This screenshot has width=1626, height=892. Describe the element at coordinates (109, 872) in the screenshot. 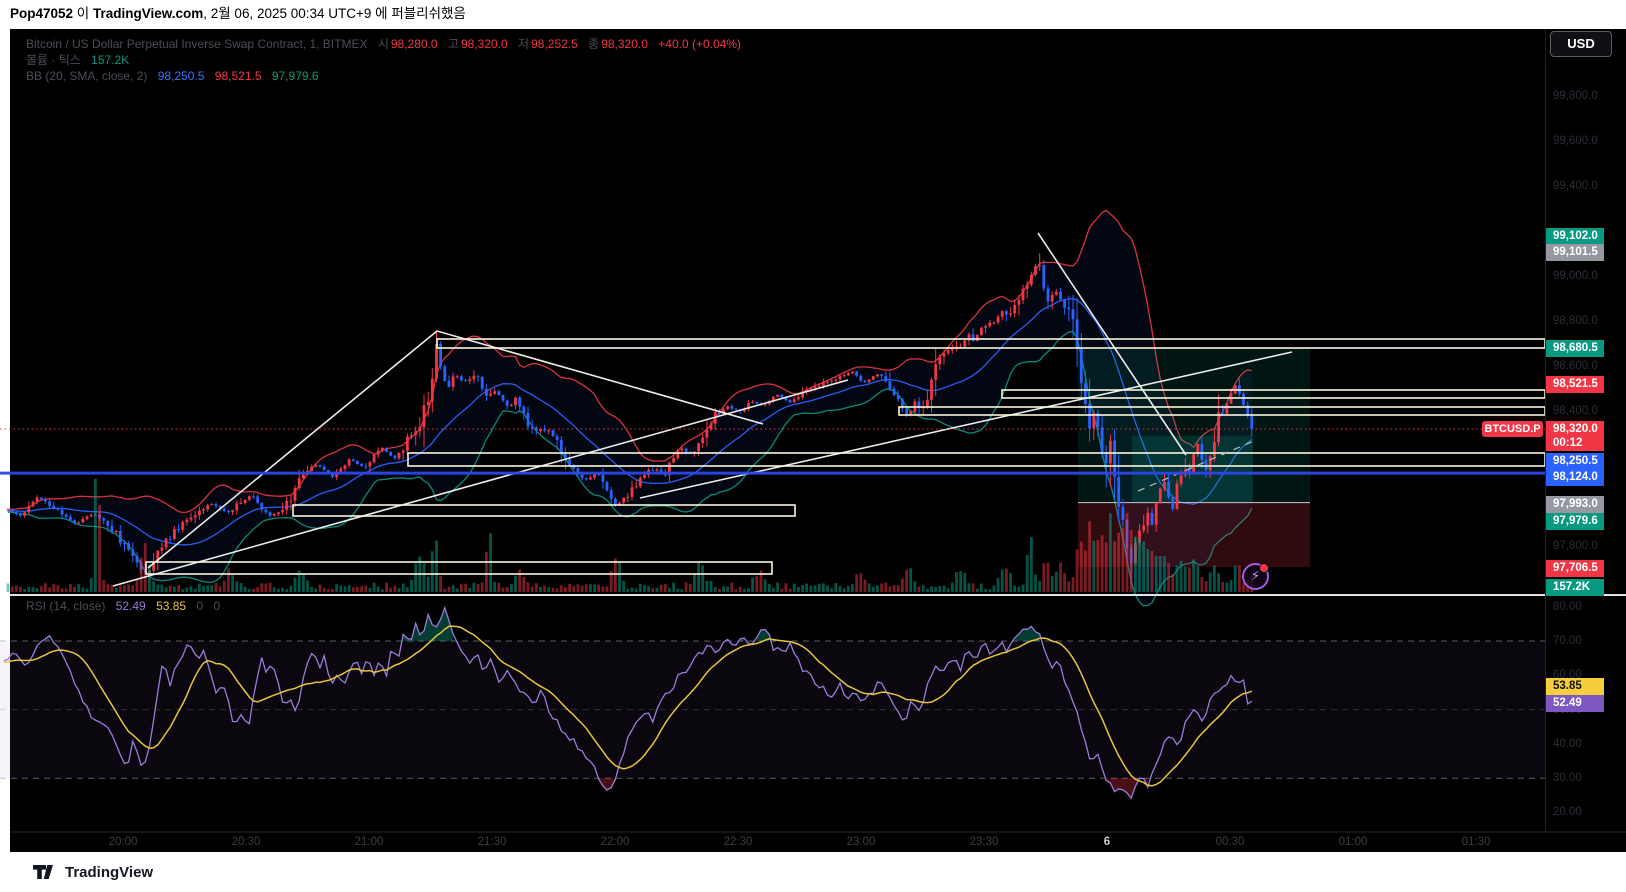

I see `footer-brand: TradingView` at that location.